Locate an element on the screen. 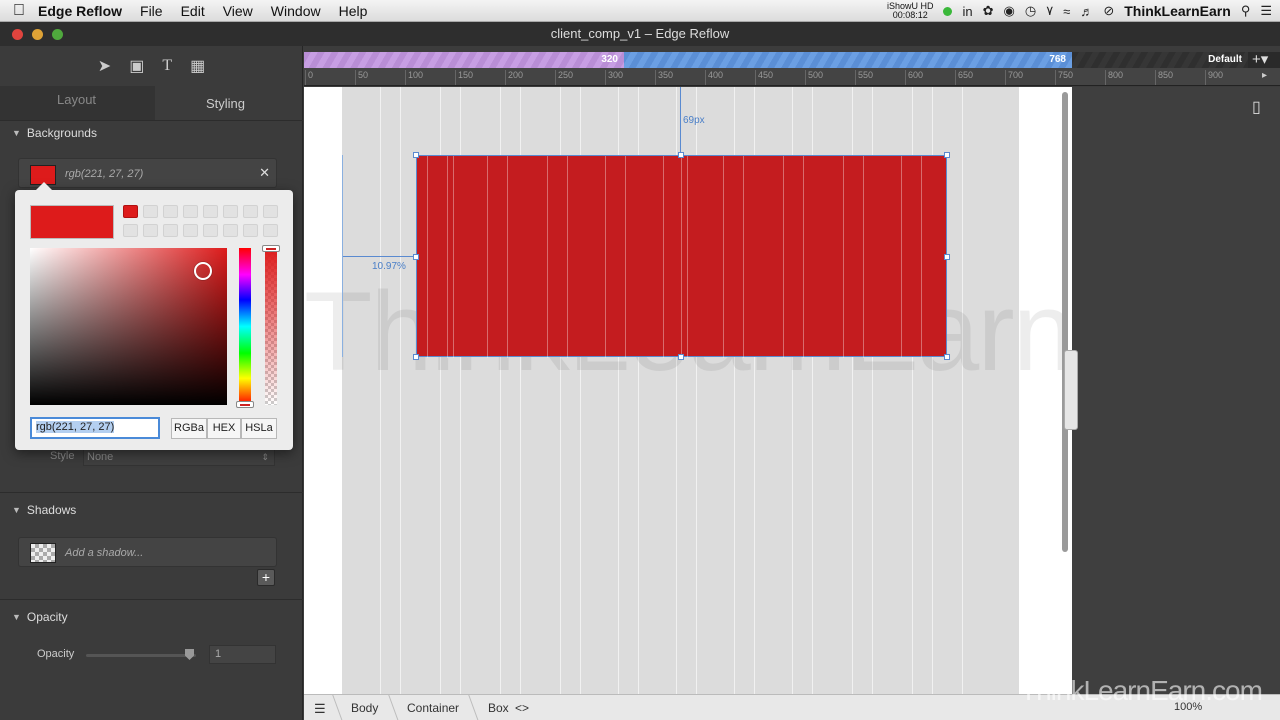 This screenshot has width=1280, height=720. color-picker-popup: rgb(221, 27, 27) RGBa HEX HSLa is located at coordinates (154, 316).